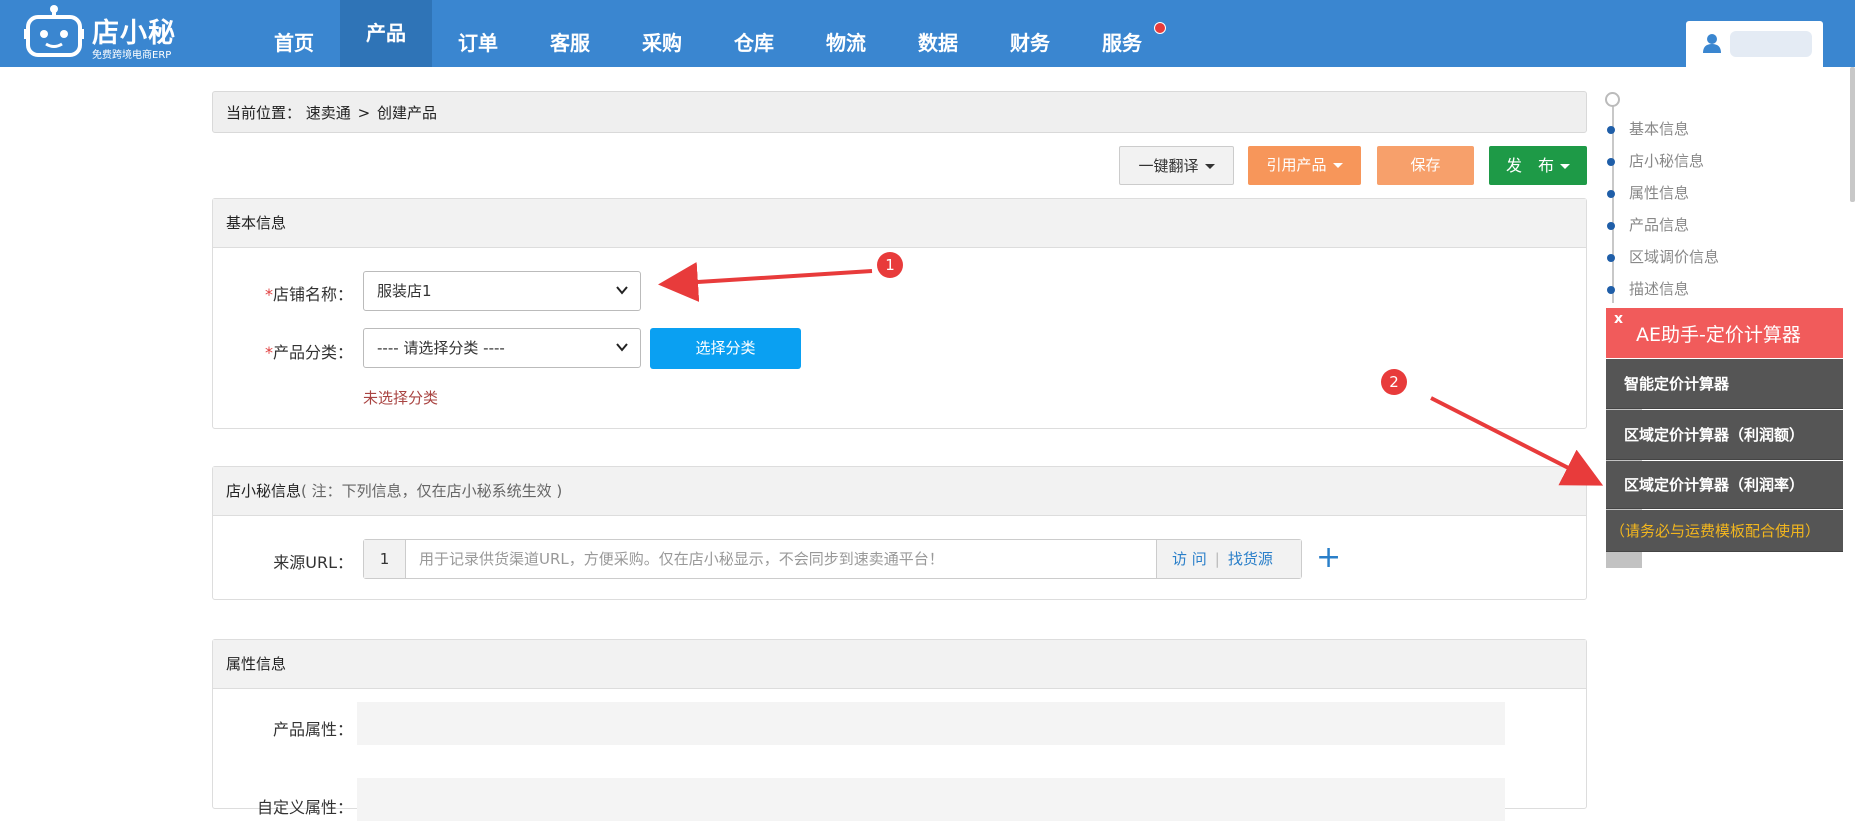 This screenshot has height=821, width=1855. Describe the element at coordinates (1394, 382) in the screenshot. I see `annotation-badge-2: 2` at that location.